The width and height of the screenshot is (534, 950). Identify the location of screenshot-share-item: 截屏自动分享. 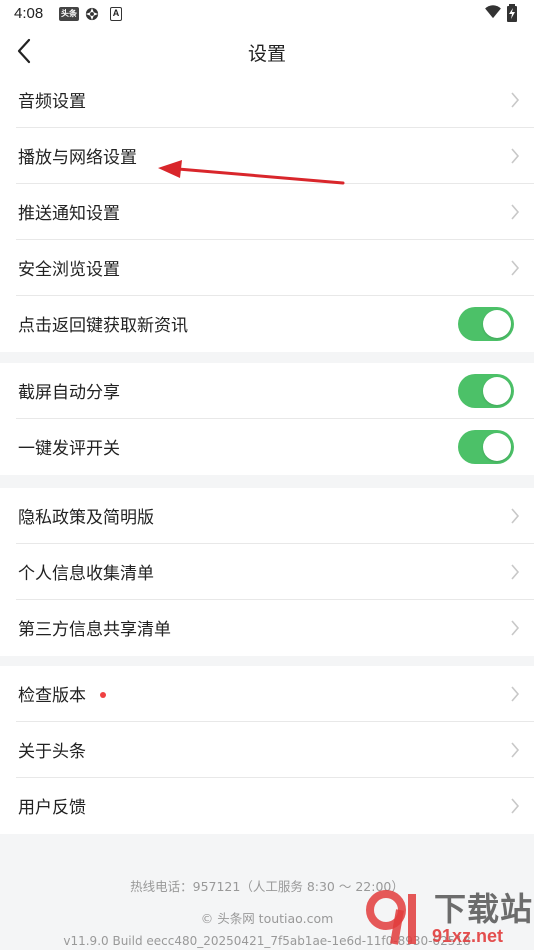
(275, 391).